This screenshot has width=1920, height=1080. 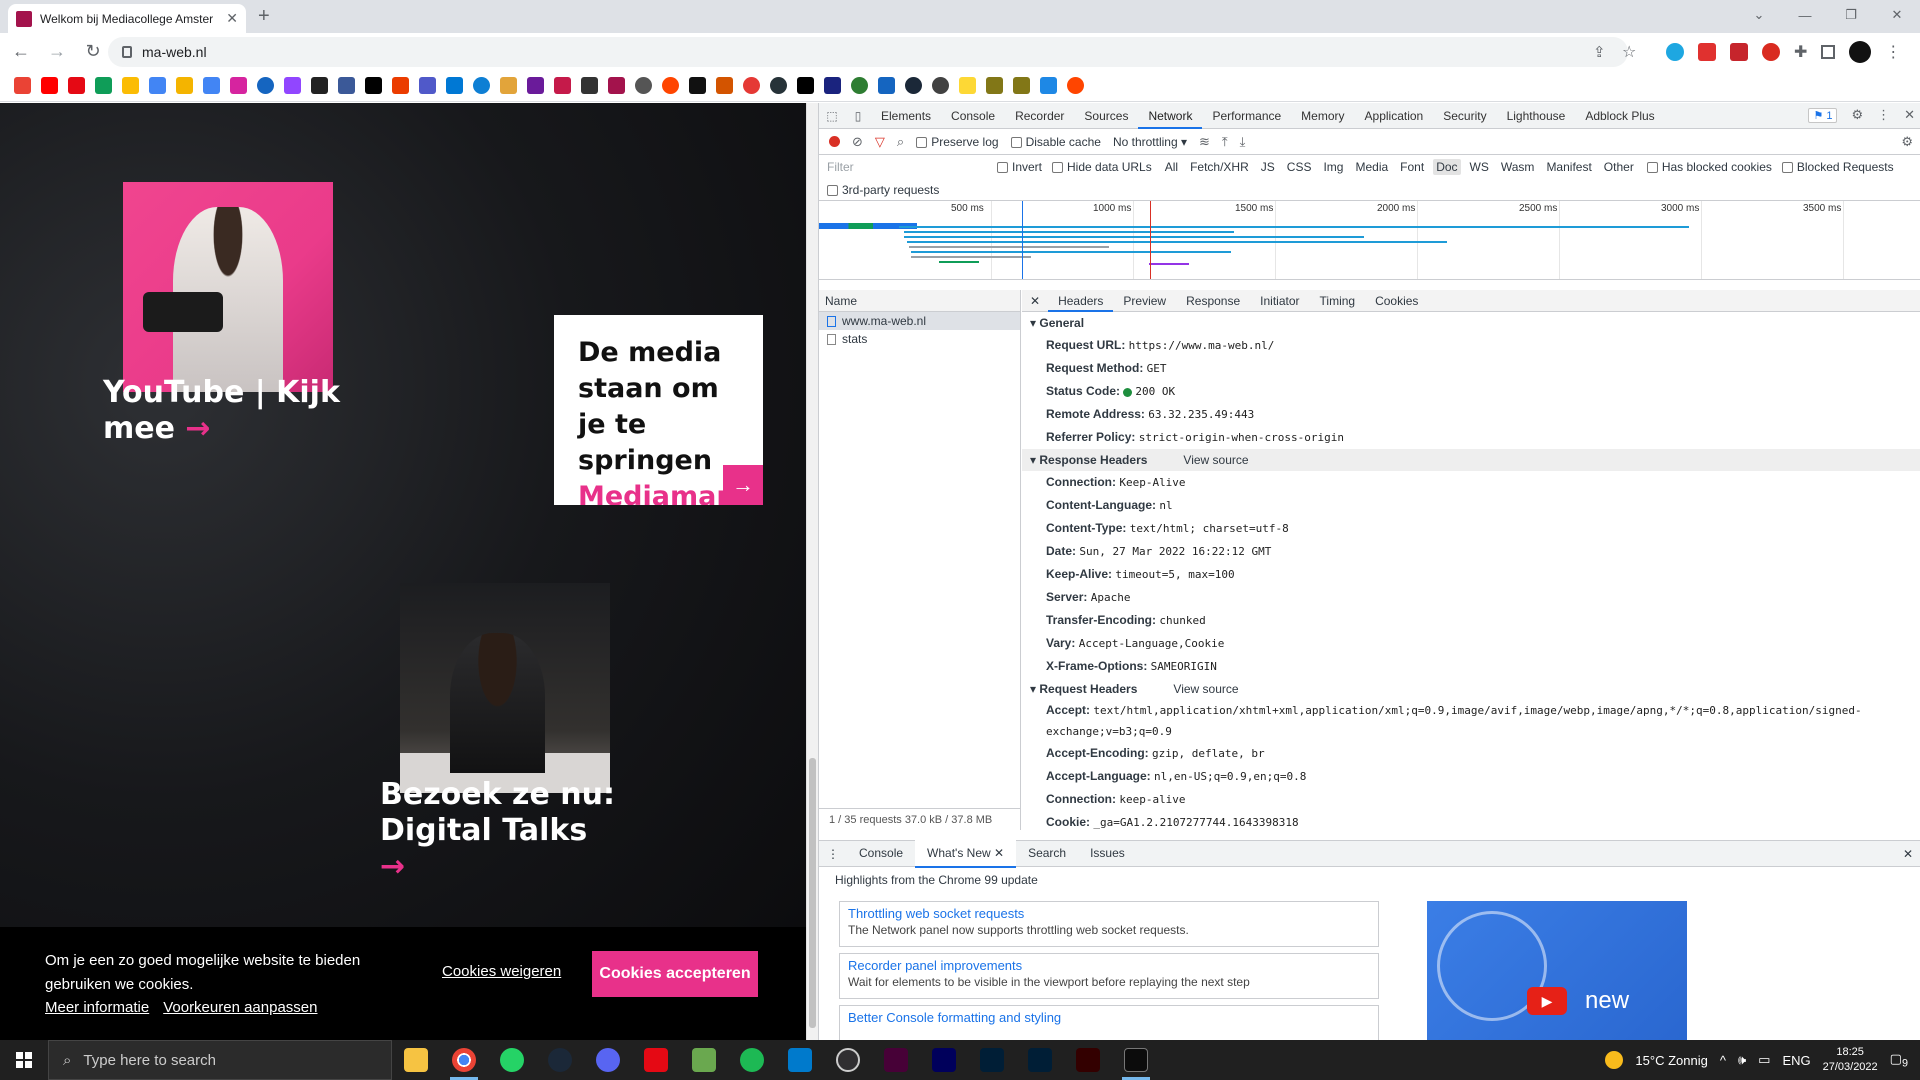 I want to click on taskbar-obs, so click(x=848, y=1060).